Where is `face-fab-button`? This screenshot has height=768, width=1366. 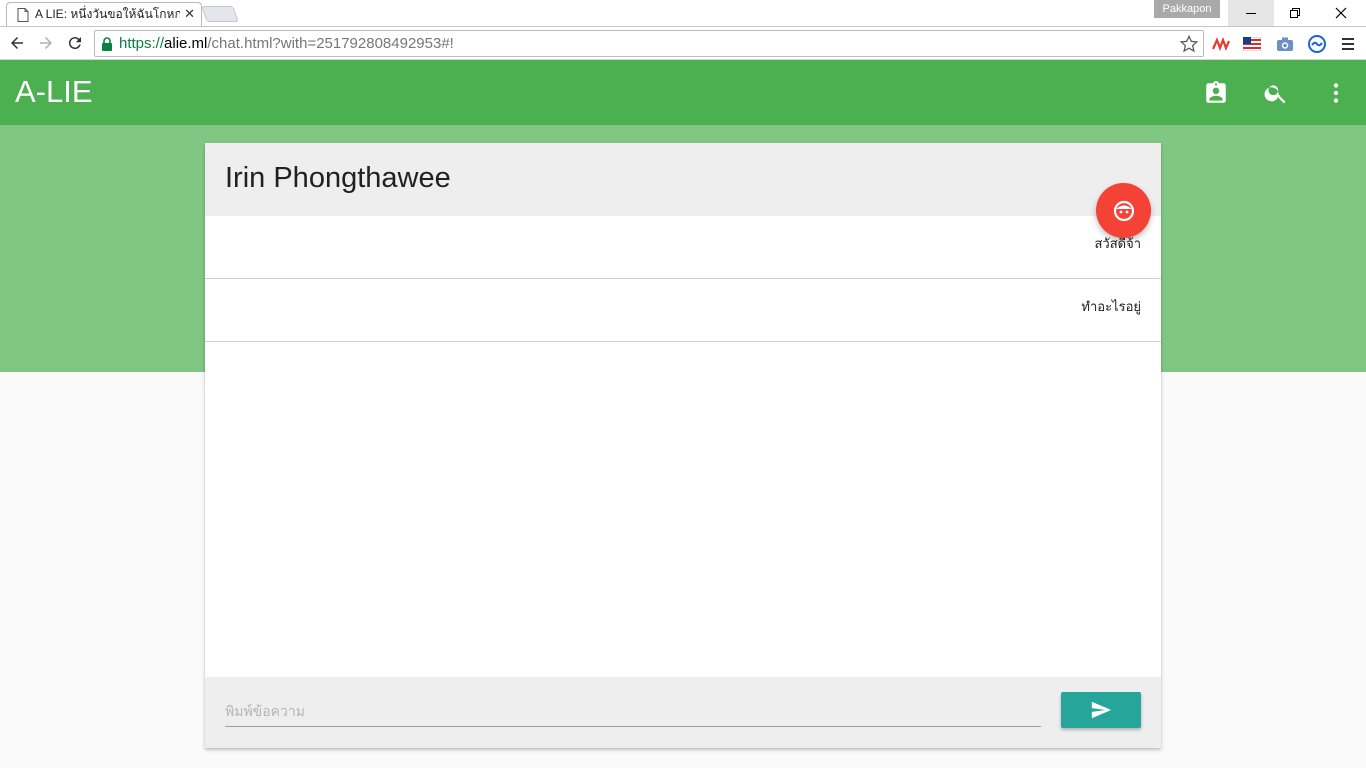
face-fab-button is located at coordinates (1123, 210).